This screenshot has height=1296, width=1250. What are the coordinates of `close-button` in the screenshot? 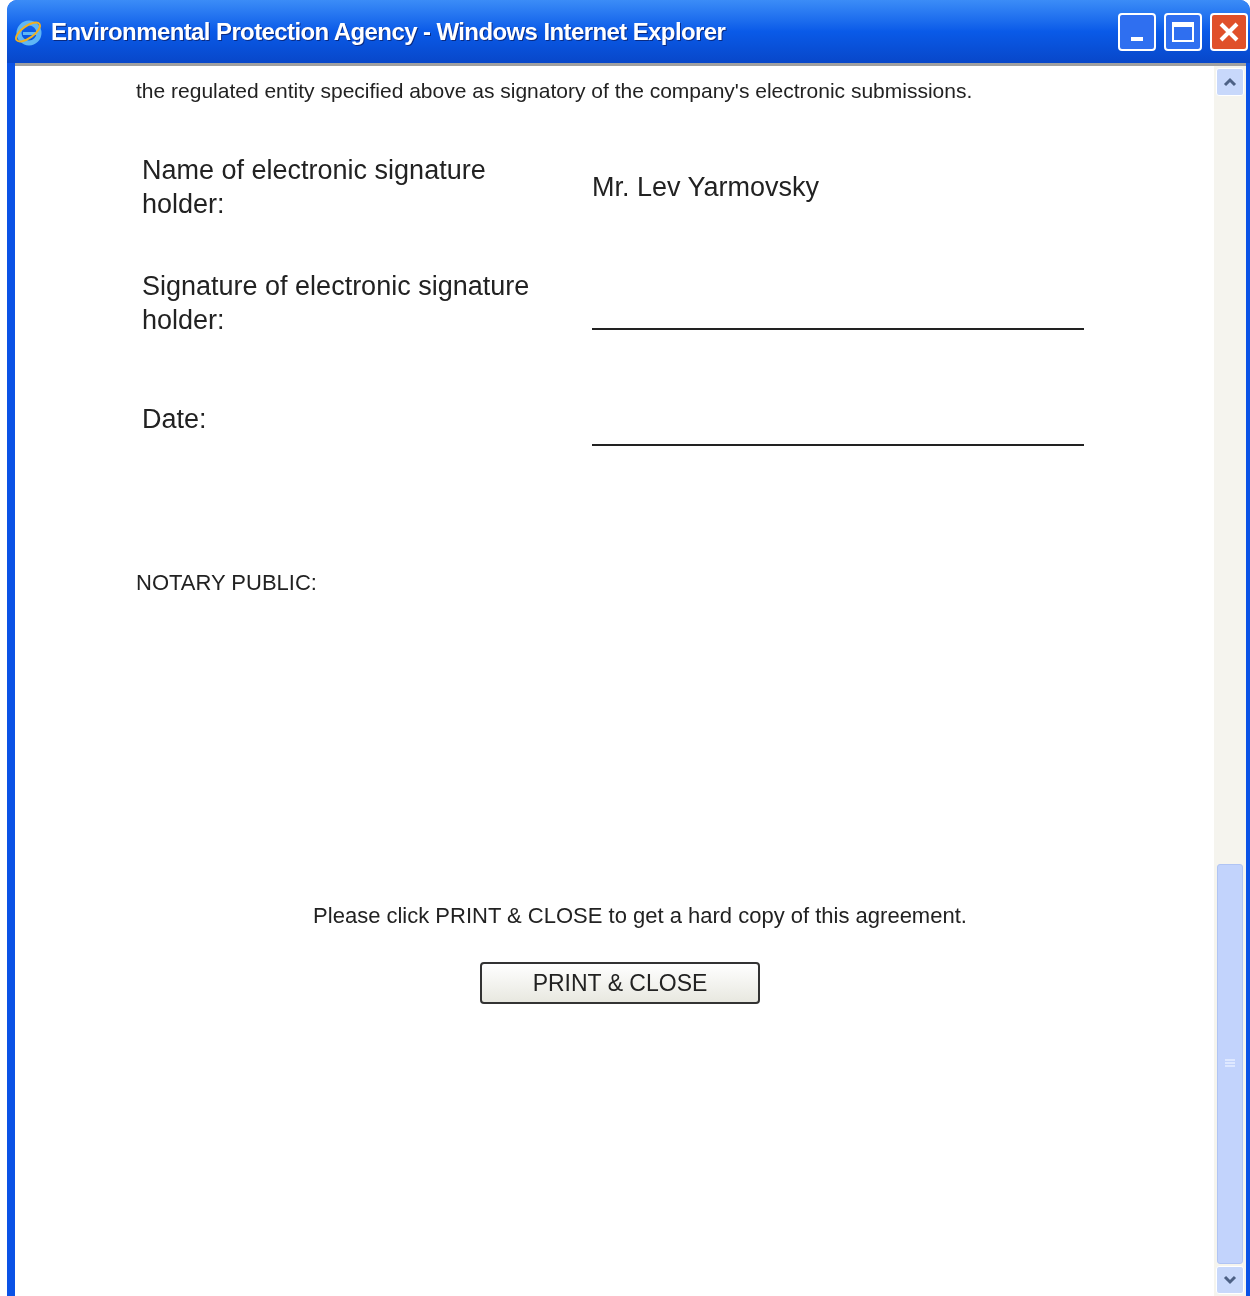 It's located at (1229, 31).